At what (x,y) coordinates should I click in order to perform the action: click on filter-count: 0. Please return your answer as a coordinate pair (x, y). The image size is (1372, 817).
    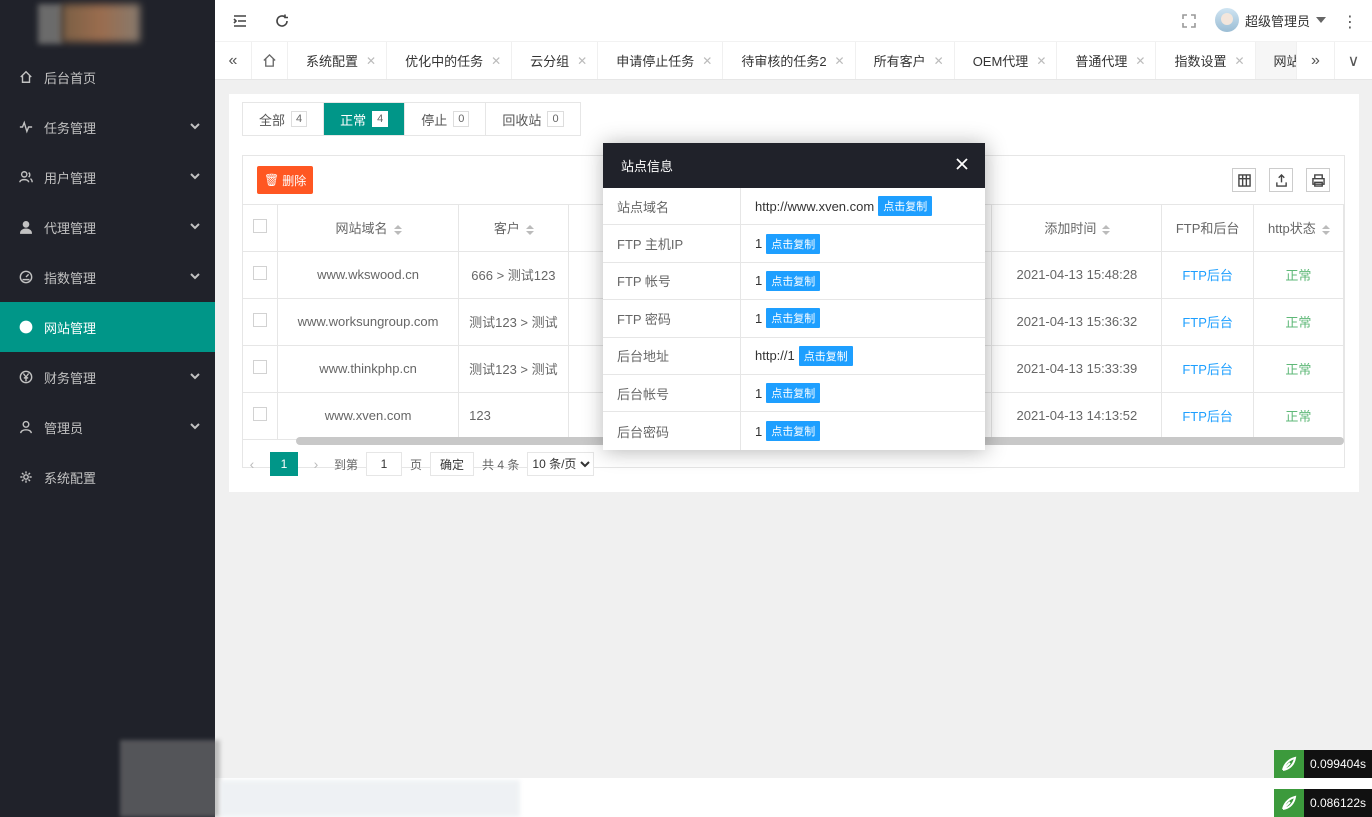
    Looking at the image, I should click on (555, 119).